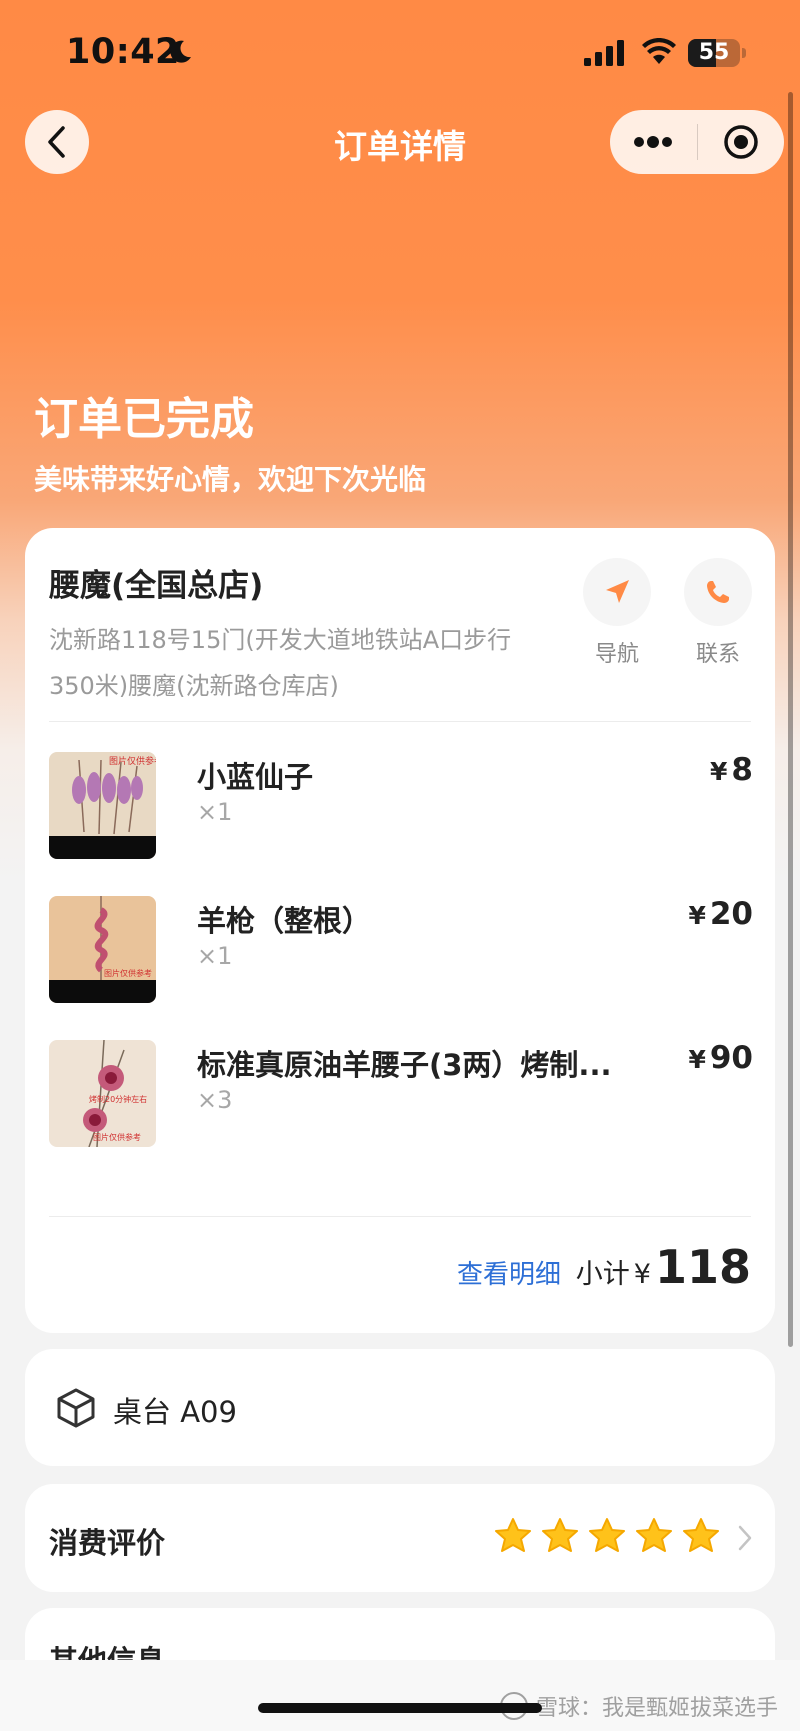 This screenshot has width=800, height=1731. I want to click on close-miniapp-button, so click(741, 142).